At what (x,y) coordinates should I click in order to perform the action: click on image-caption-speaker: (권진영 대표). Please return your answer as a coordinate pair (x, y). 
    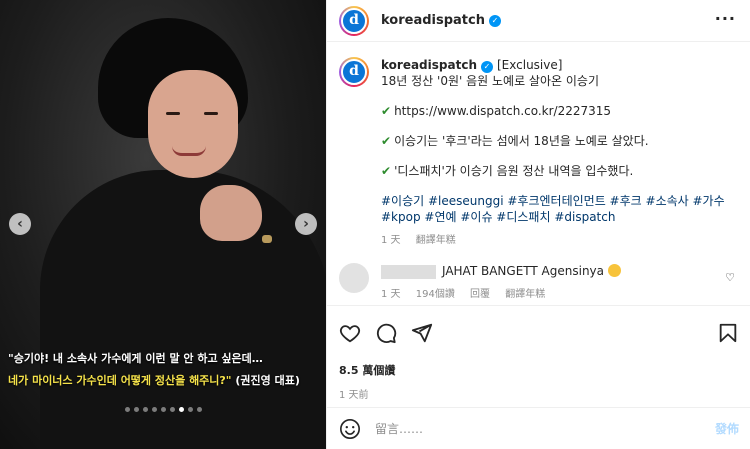
    Looking at the image, I should click on (265, 380).